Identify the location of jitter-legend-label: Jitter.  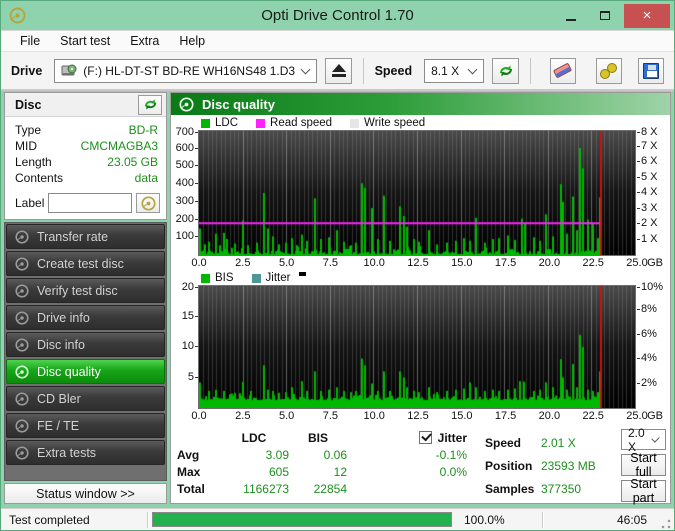
(278, 278).